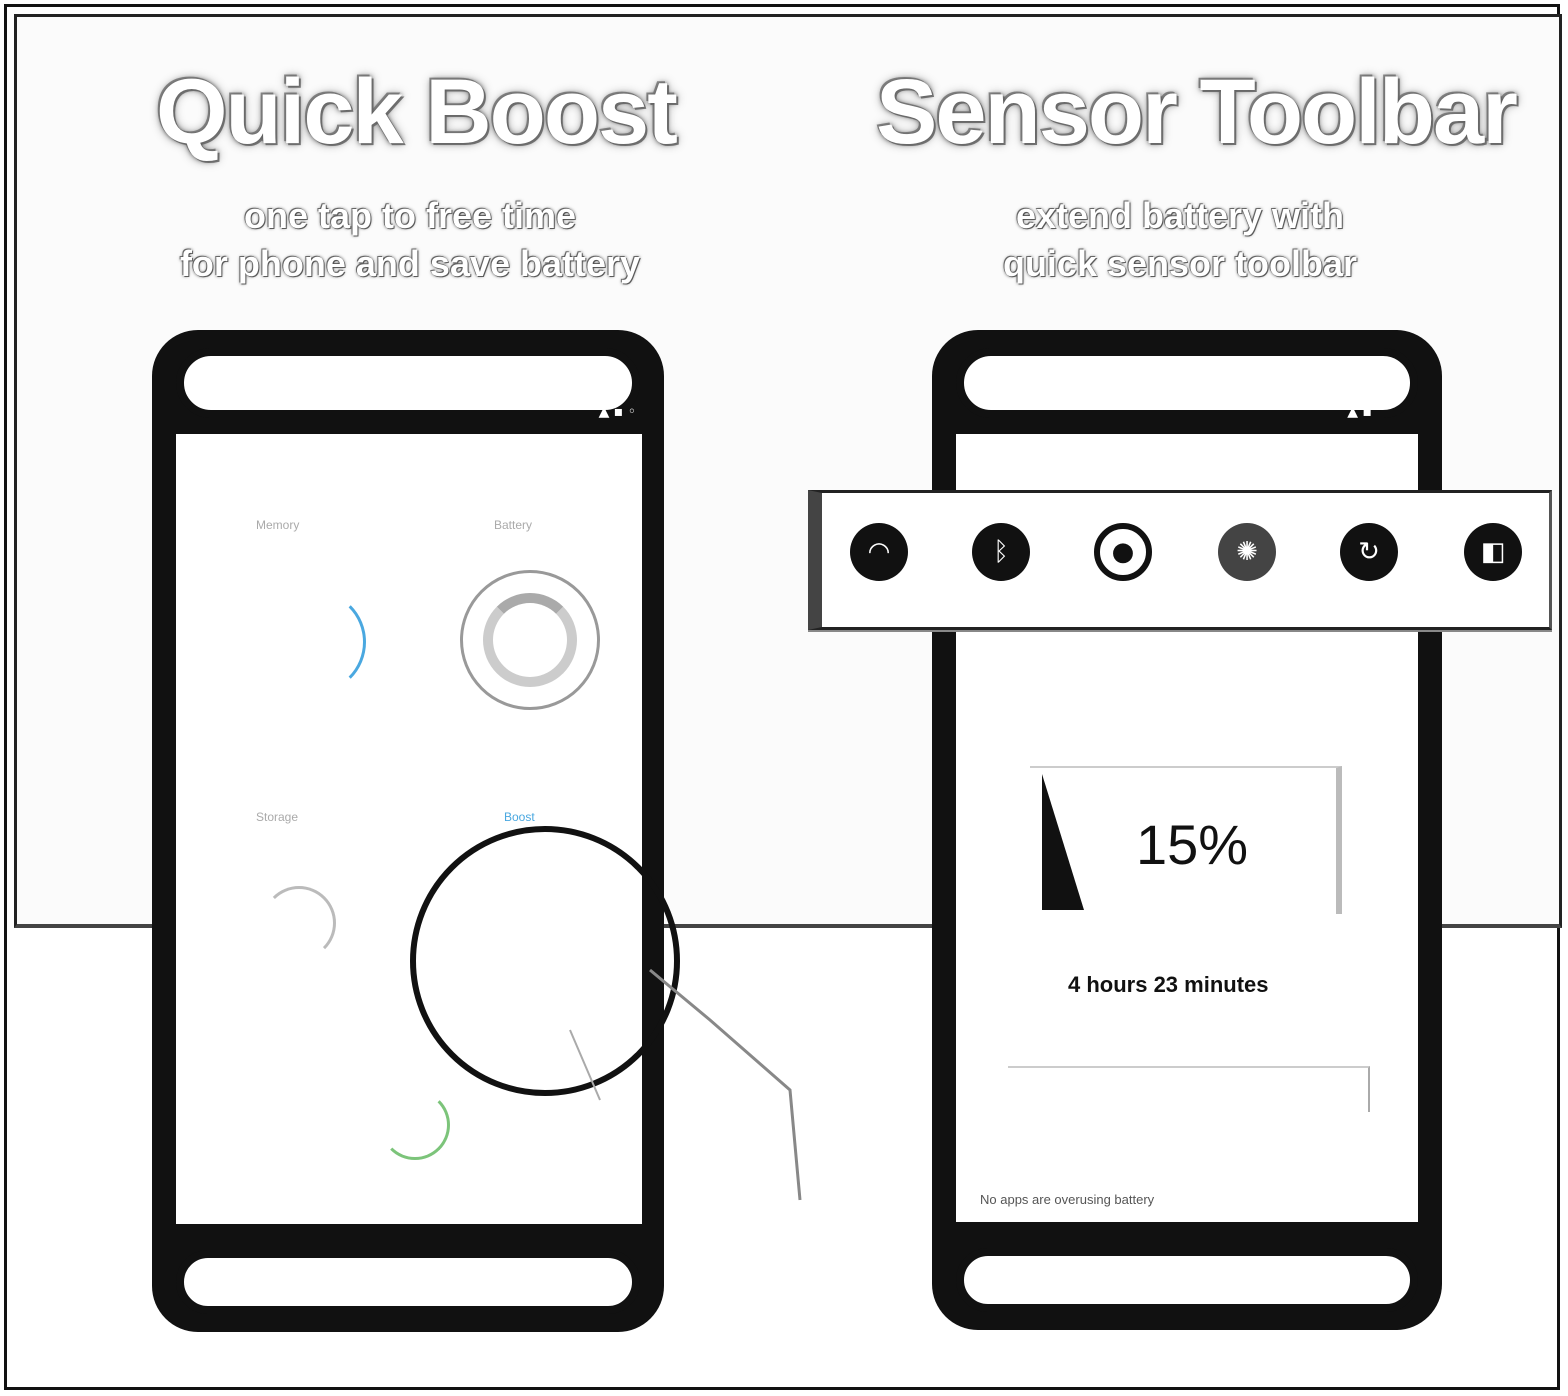  I want to click on battery-time-remaining: 4 hours 23 minutes, so click(1168, 984).